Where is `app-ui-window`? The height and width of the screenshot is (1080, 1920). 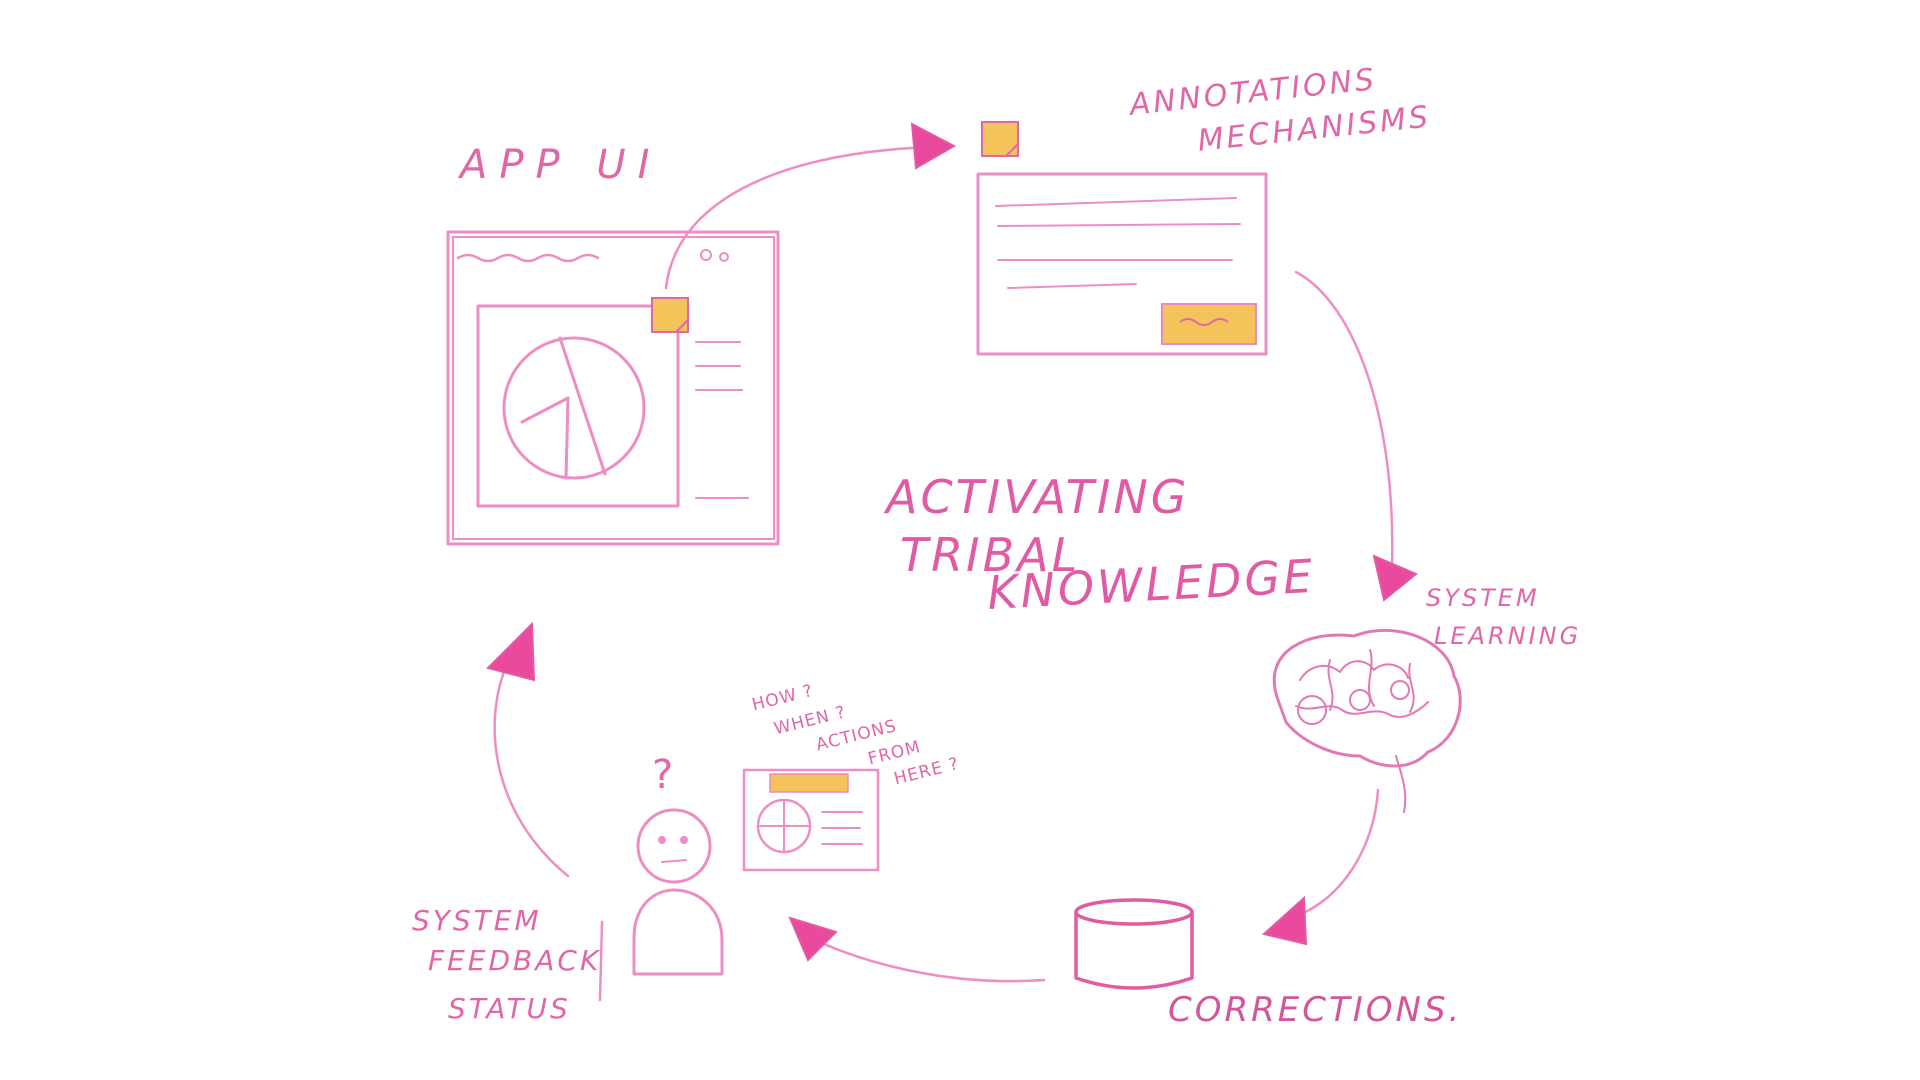
app-ui-window is located at coordinates (613, 388).